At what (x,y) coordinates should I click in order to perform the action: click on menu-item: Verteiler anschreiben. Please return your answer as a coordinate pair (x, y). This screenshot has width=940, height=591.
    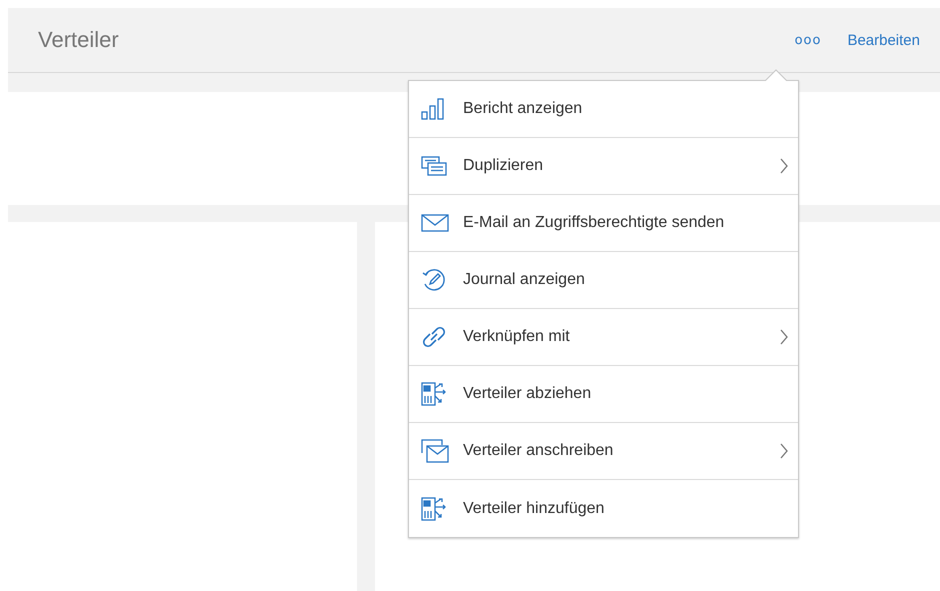
    Looking at the image, I should click on (603, 451).